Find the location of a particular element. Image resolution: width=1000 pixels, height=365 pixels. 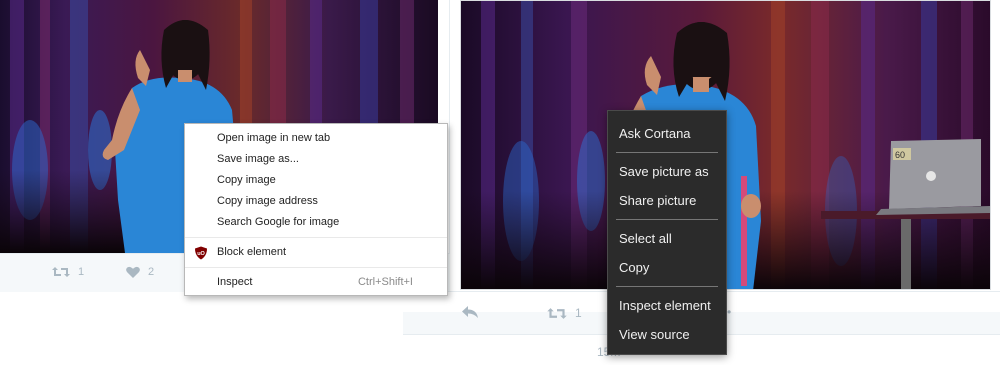

menu-item-select-all: Select all is located at coordinates (667, 238).